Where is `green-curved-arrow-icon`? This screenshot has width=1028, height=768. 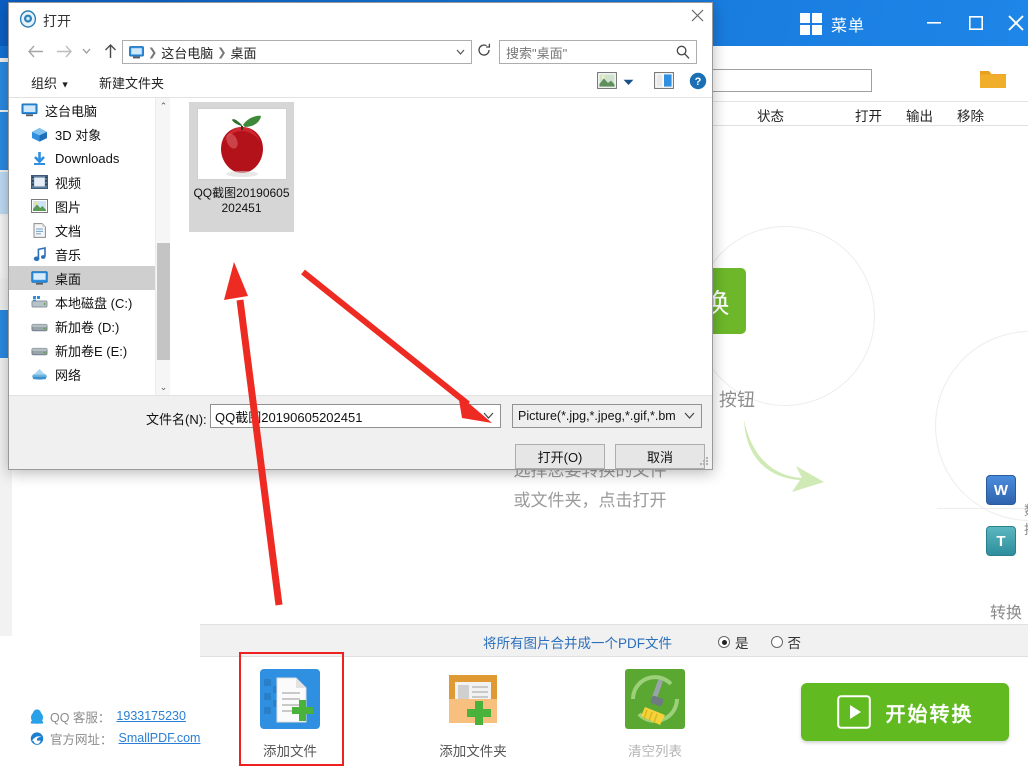
green-curved-arrow-icon is located at coordinates (784, 456).